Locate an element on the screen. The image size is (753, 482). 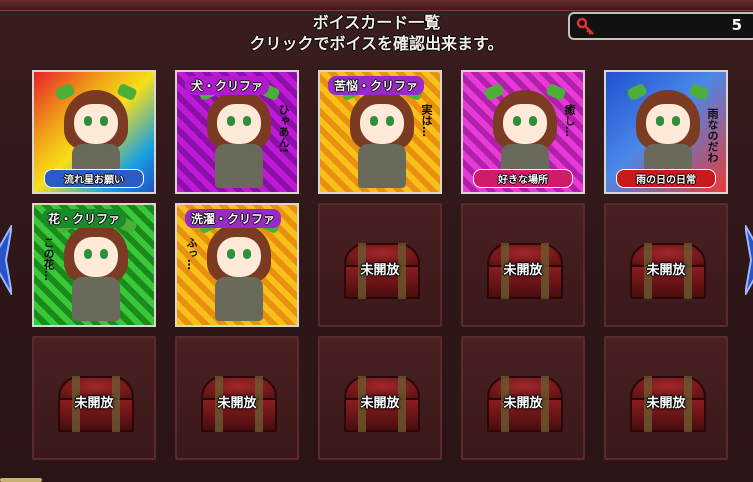
key-icon is located at coordinates (585, 26).